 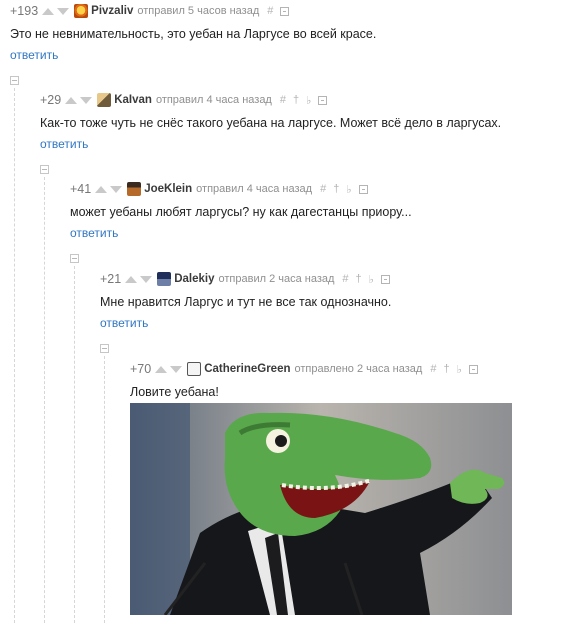 What do you see at coordinates (51, 100) in the screenshot?
I see `comment-rating: +29` at bounding box center [51, 100].